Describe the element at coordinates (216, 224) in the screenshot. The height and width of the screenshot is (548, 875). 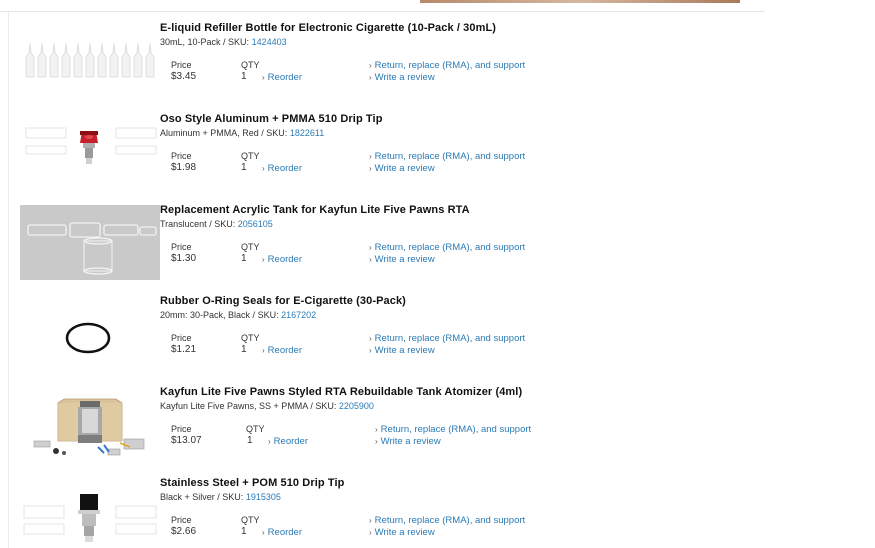
I see `product-attributes: Translucent / SKU: 2056105` at that location.